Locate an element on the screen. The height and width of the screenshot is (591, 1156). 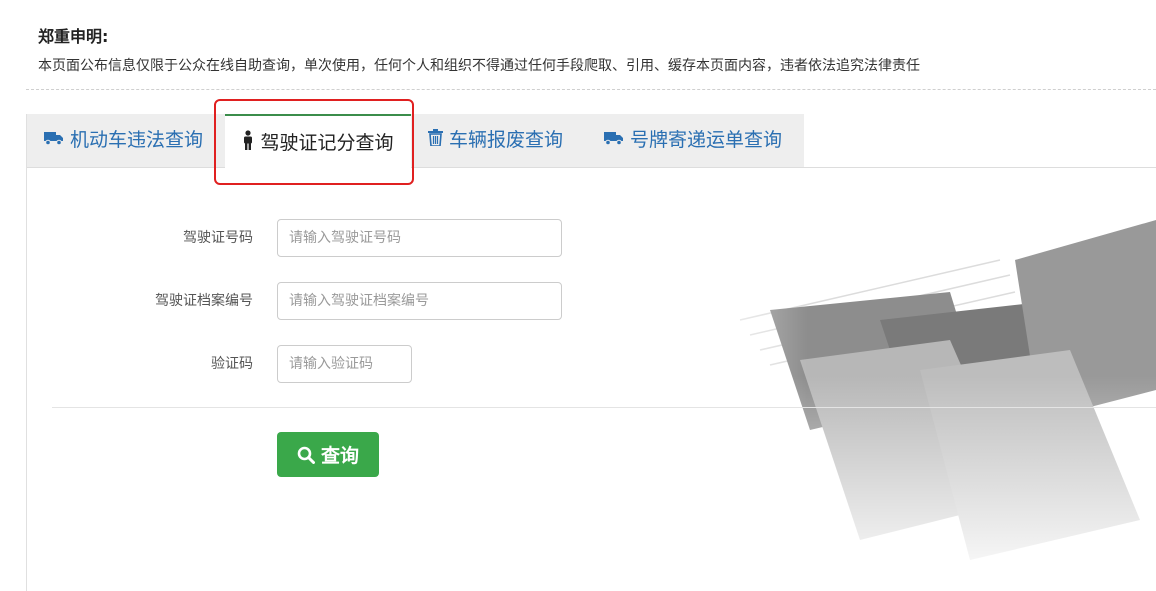
tab-plate-delivery: 号牌寄递运单查询 is located at coordinates (693, 140).